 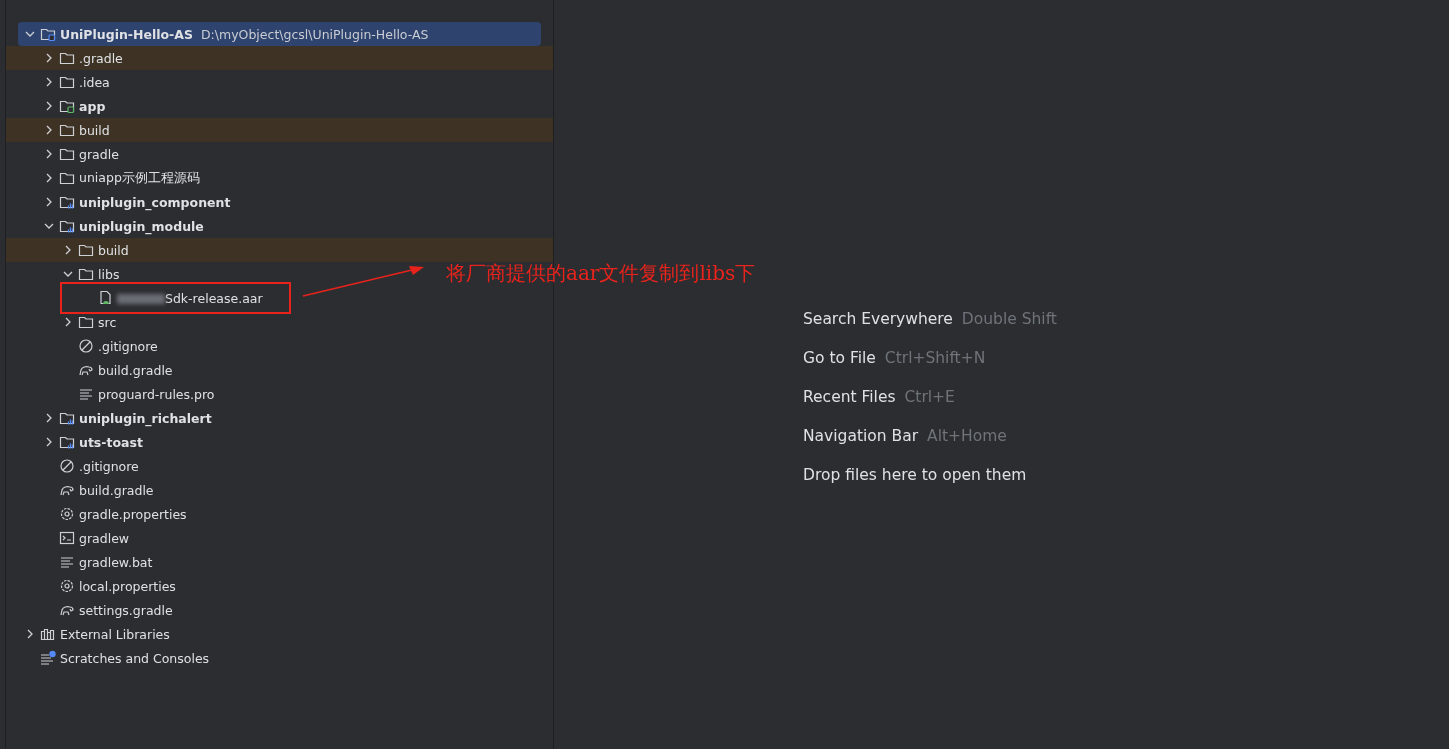 I want to click on project-path: D:\myObject\gcsl\UniPlugin-Hello-AS, so click(x=314, y=34).